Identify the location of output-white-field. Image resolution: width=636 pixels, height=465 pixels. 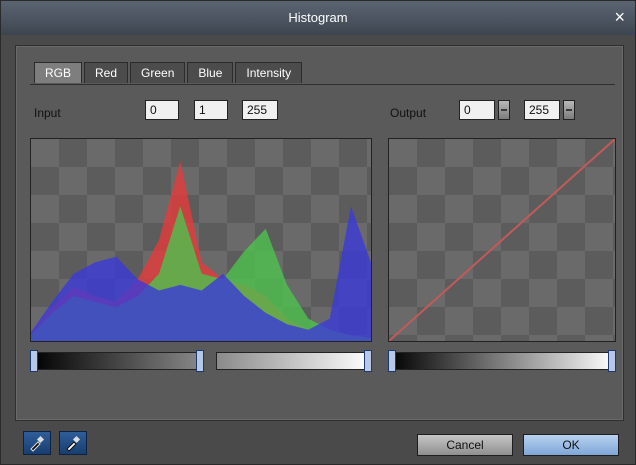
(542, 110).